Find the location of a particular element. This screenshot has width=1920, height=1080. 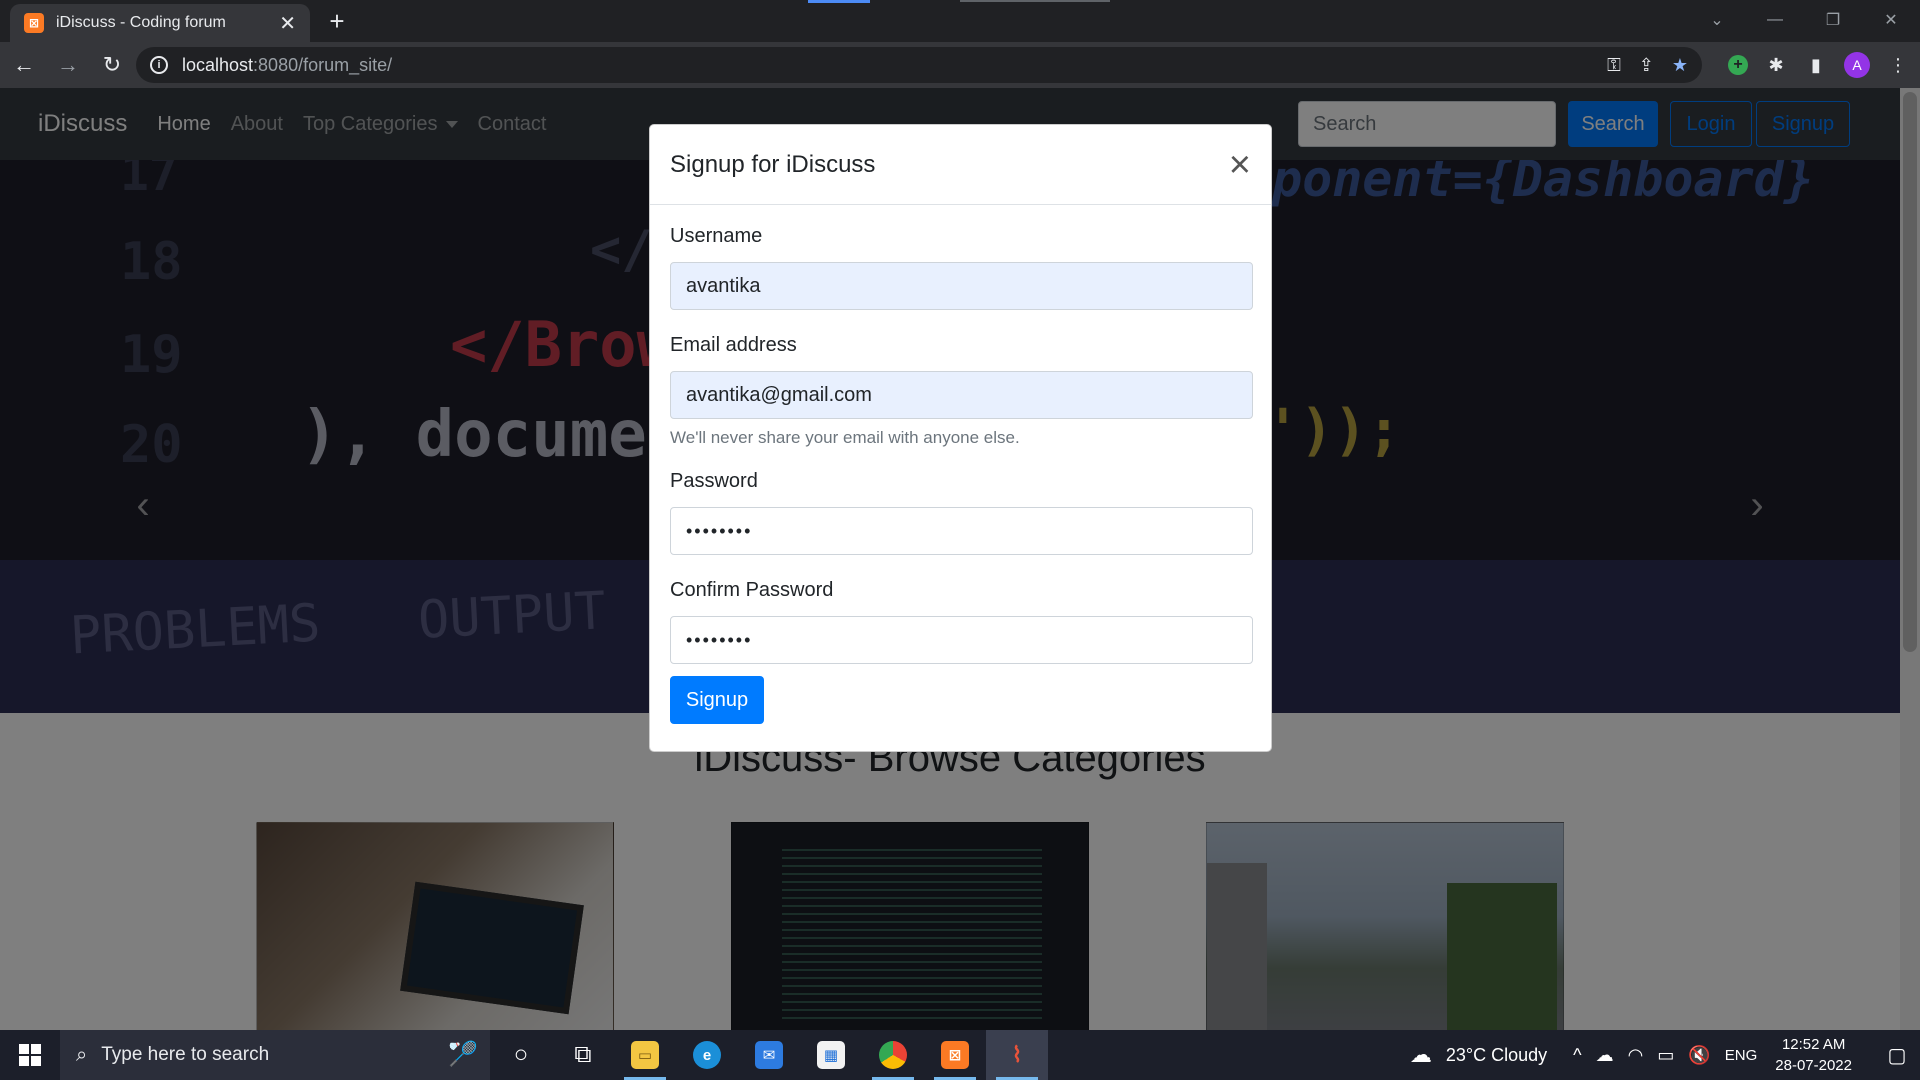

site-info-icon: i is located at coordinates (159, 65).